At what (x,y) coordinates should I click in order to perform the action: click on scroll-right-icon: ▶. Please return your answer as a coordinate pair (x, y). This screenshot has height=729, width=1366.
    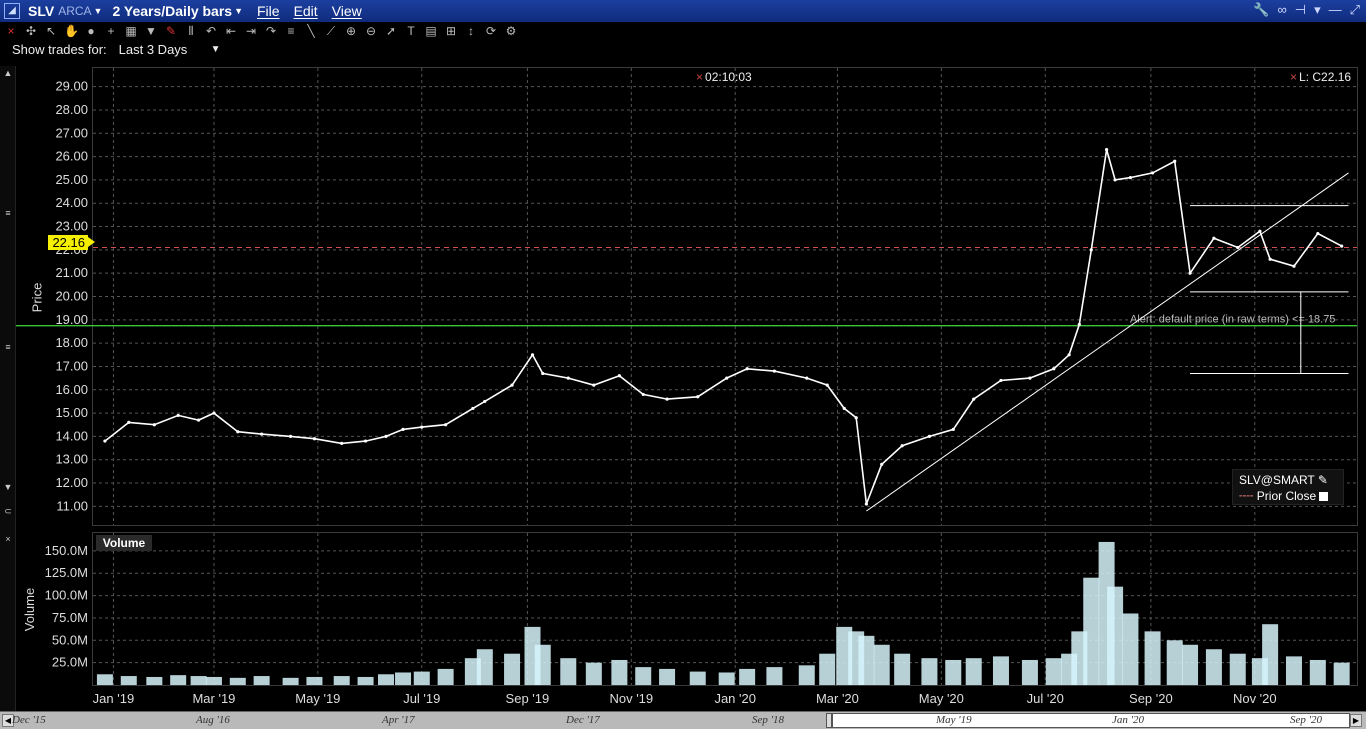
    Looking at the image, I should click on (1356, 720).